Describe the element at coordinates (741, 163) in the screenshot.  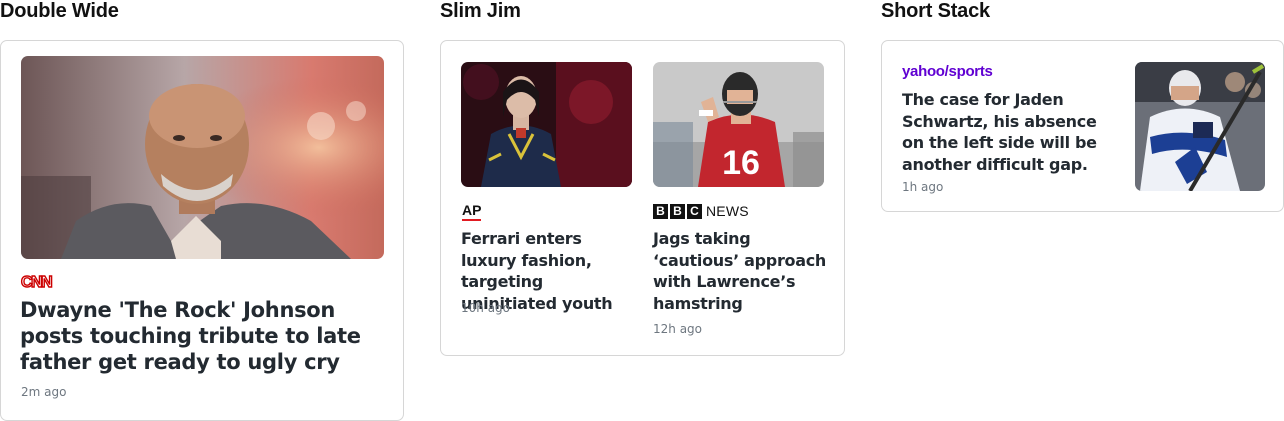
I see `svg-text: 16` at that location.